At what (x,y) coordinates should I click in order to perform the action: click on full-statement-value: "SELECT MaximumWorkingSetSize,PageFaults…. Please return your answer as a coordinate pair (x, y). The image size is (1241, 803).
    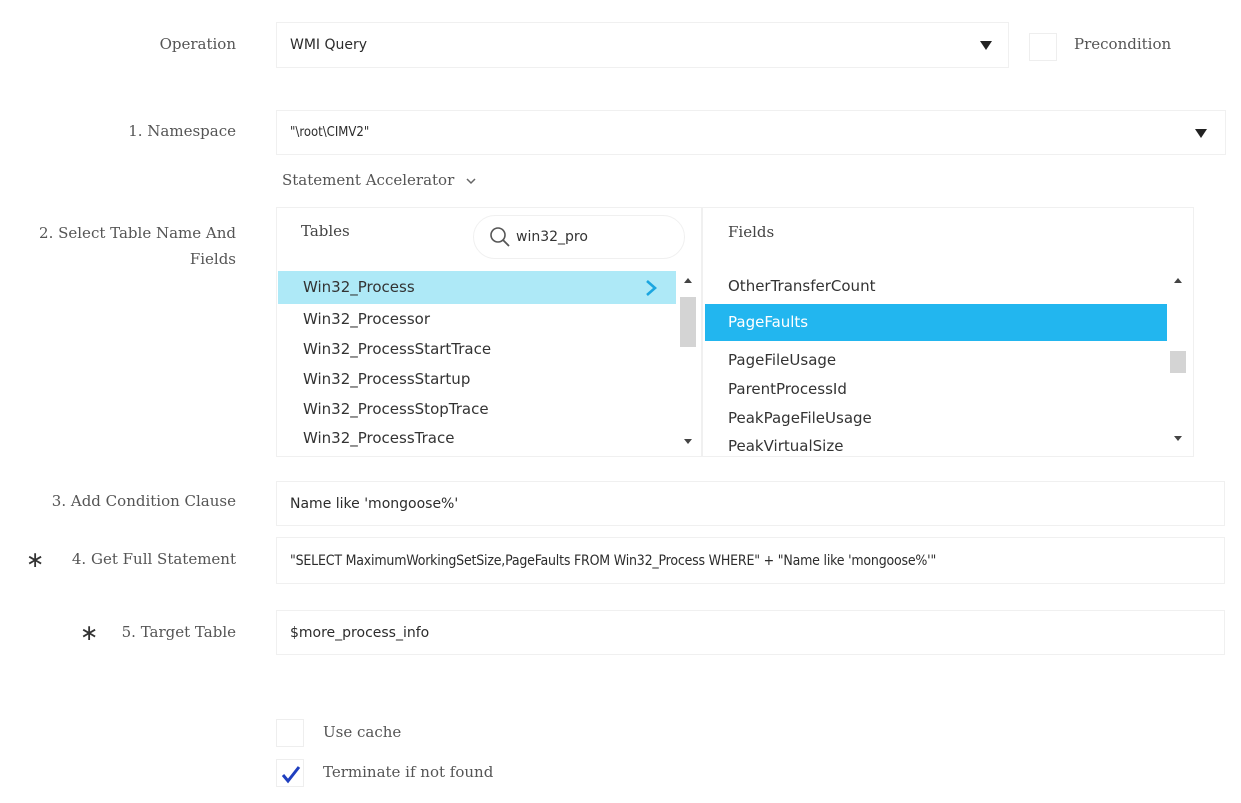
    Looking at the image, I should click on (613, 560).